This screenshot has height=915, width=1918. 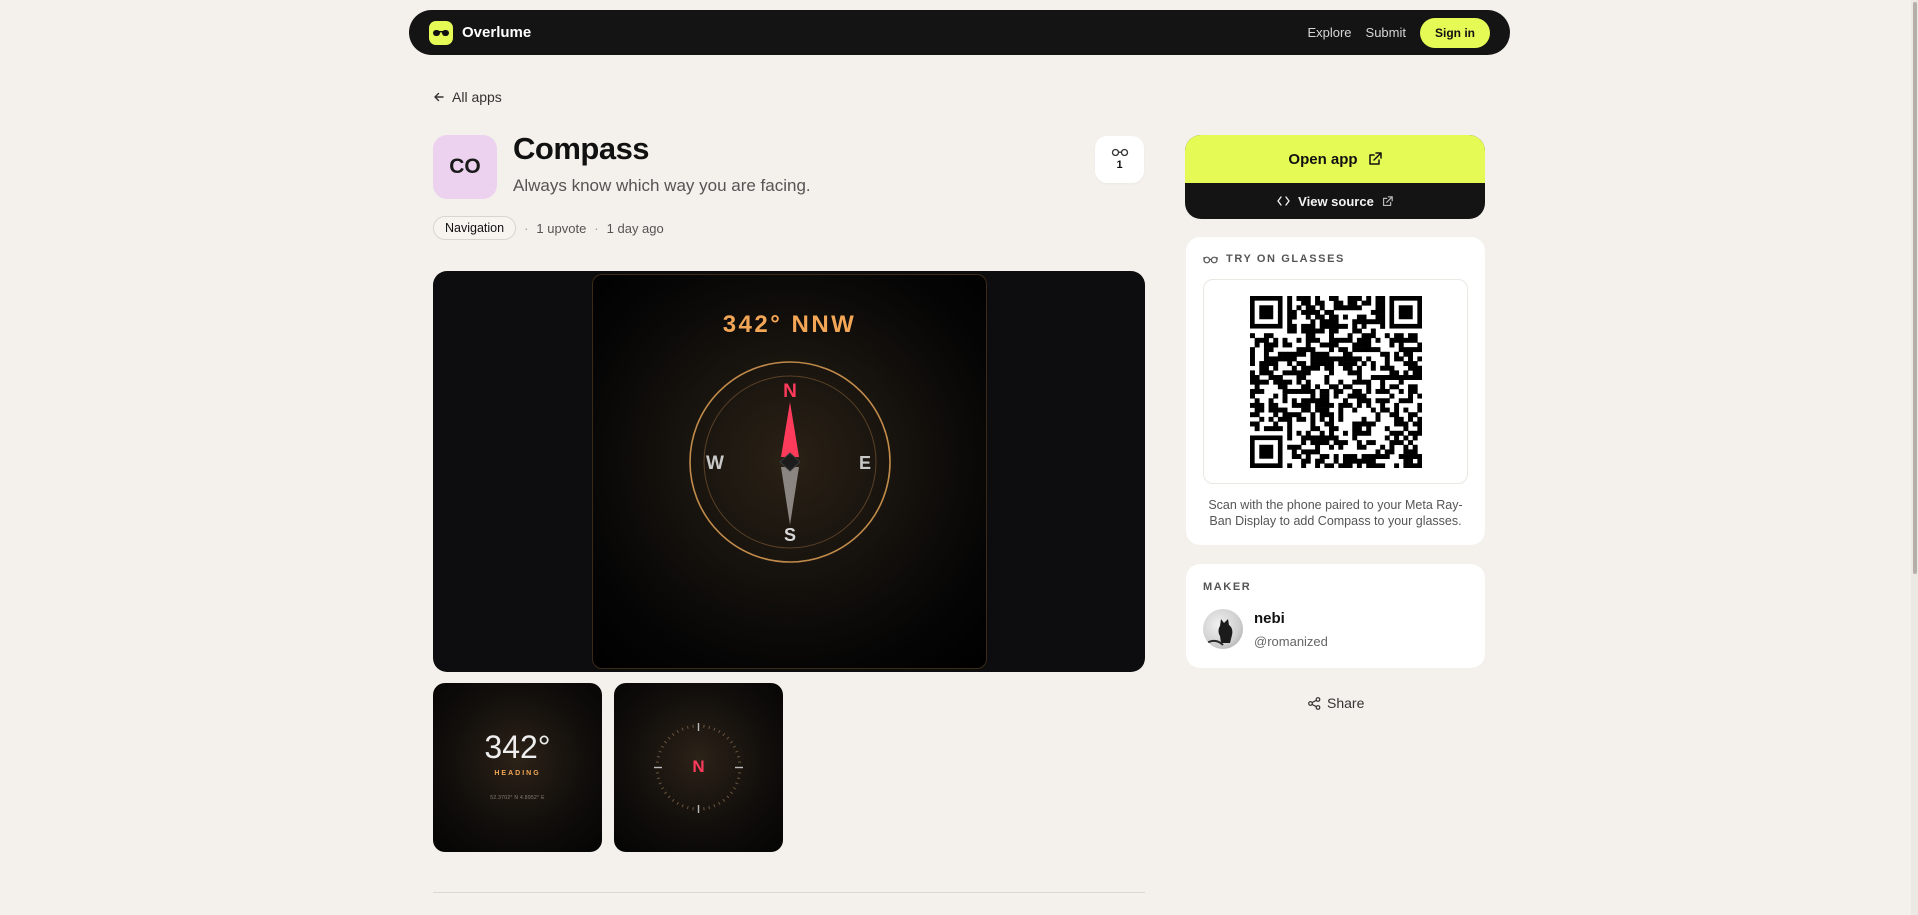 I want to click on open-app-label: Open app, so click(x=1323, y=159).